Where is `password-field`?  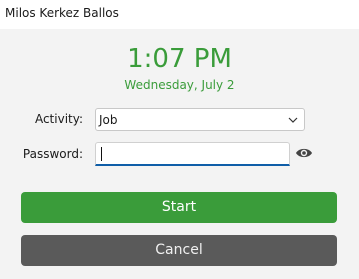
password-field is located at coordinates (192, 154).